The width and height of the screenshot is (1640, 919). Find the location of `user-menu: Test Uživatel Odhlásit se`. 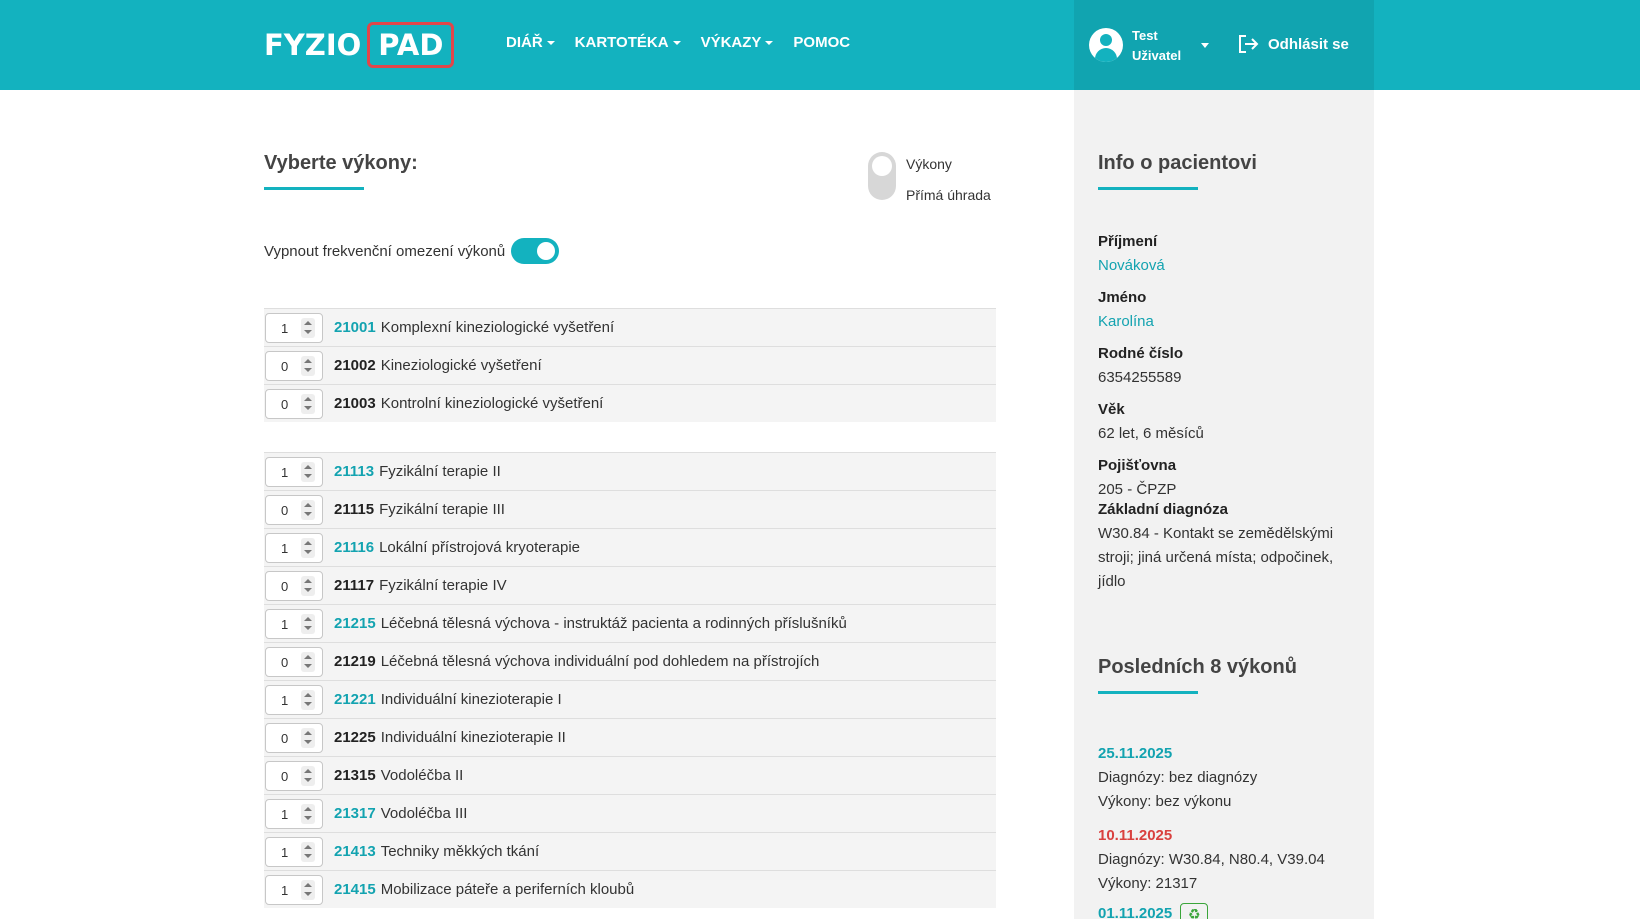

user-menu: Test Uživatel Odhlásit se is located at coordinates (1224, 45).